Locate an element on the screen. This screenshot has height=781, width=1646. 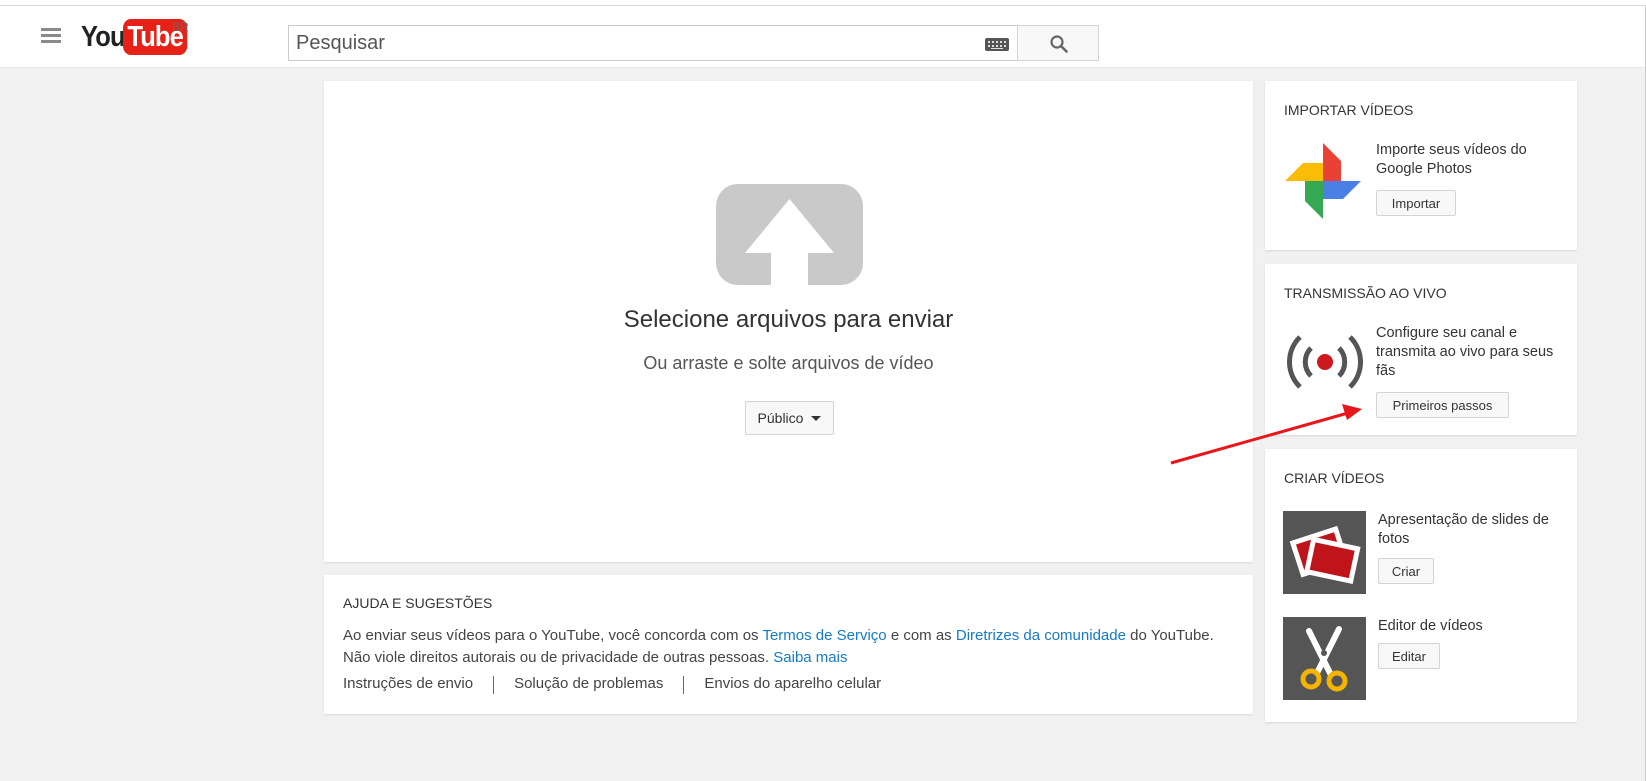
live-broadcast-icon is located at coordinates (1325, 362).